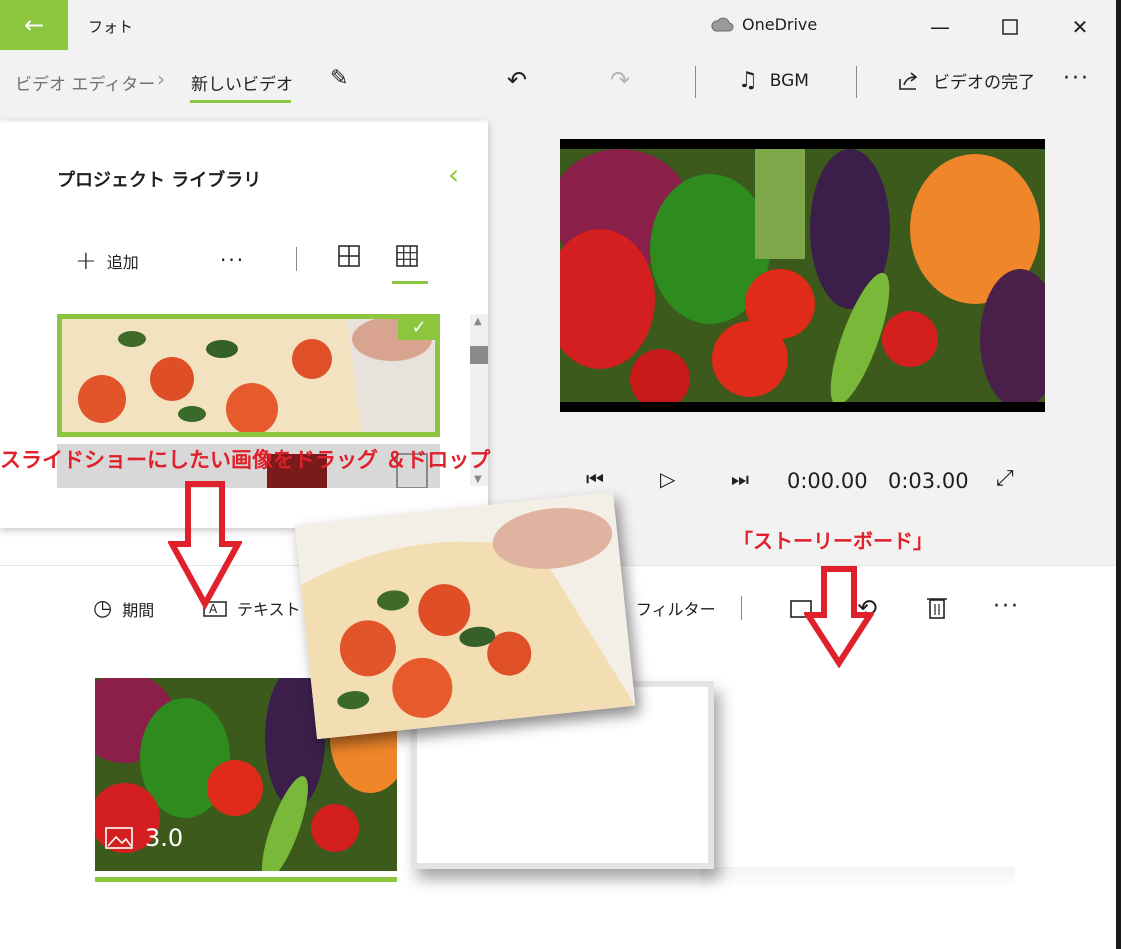 Image resolution: width=1121 pixels, height=949 pixels. Describe the element at coordinates (111, 27) in the screenshot. I see `app-title: フォト` at that location.